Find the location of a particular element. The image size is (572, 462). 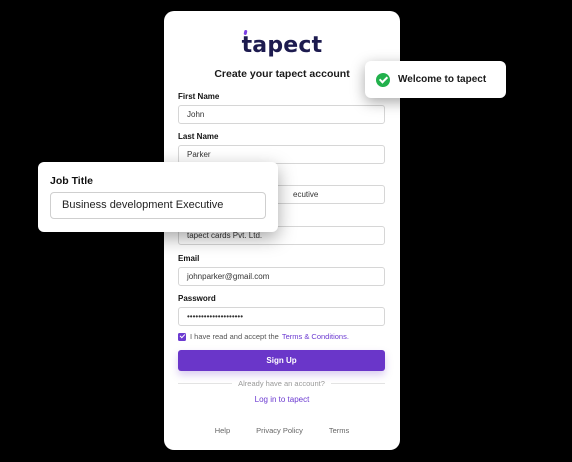

tapect-logo: tapect is located at coordinates (282, 43).